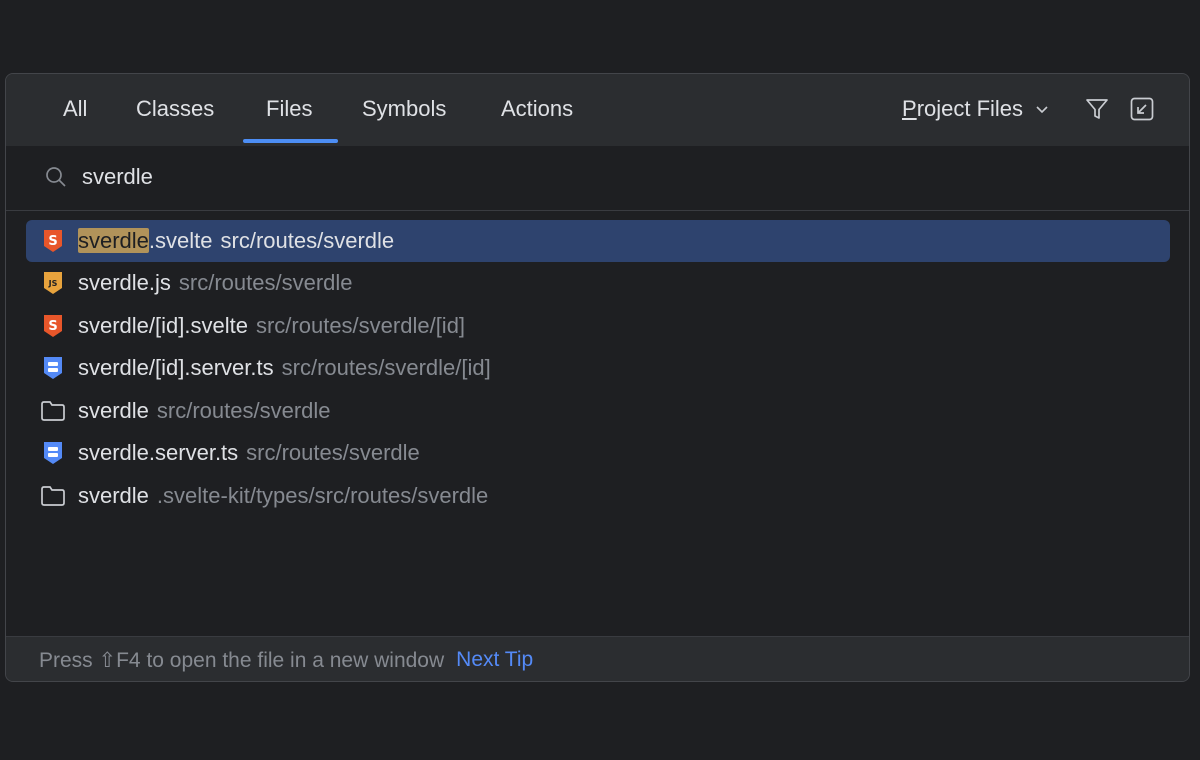 Image resolution: width=1200 pixels, height=760 pixels. What do you see at coordinates (163, 325) in the screenshot?
I see `result-name: sverdle/[id].svelte` at bounding box center [163, 325].